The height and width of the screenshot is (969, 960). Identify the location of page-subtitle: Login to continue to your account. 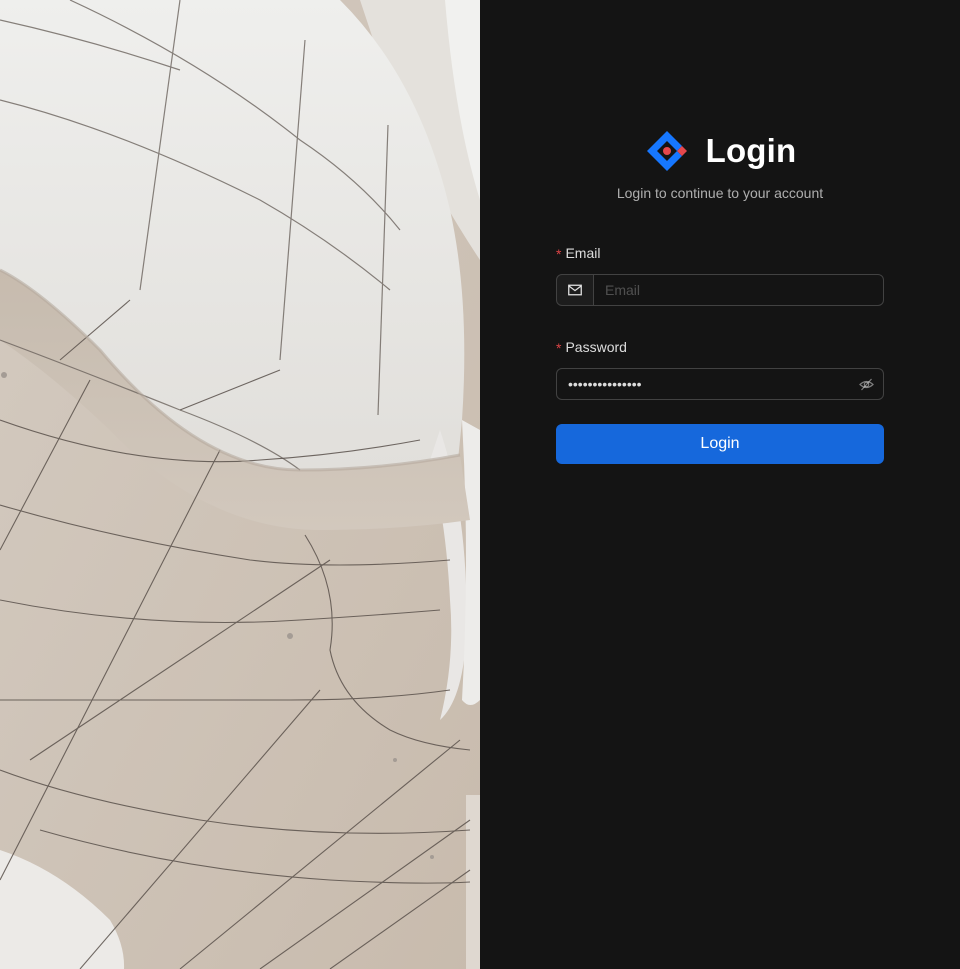
(720, 193).